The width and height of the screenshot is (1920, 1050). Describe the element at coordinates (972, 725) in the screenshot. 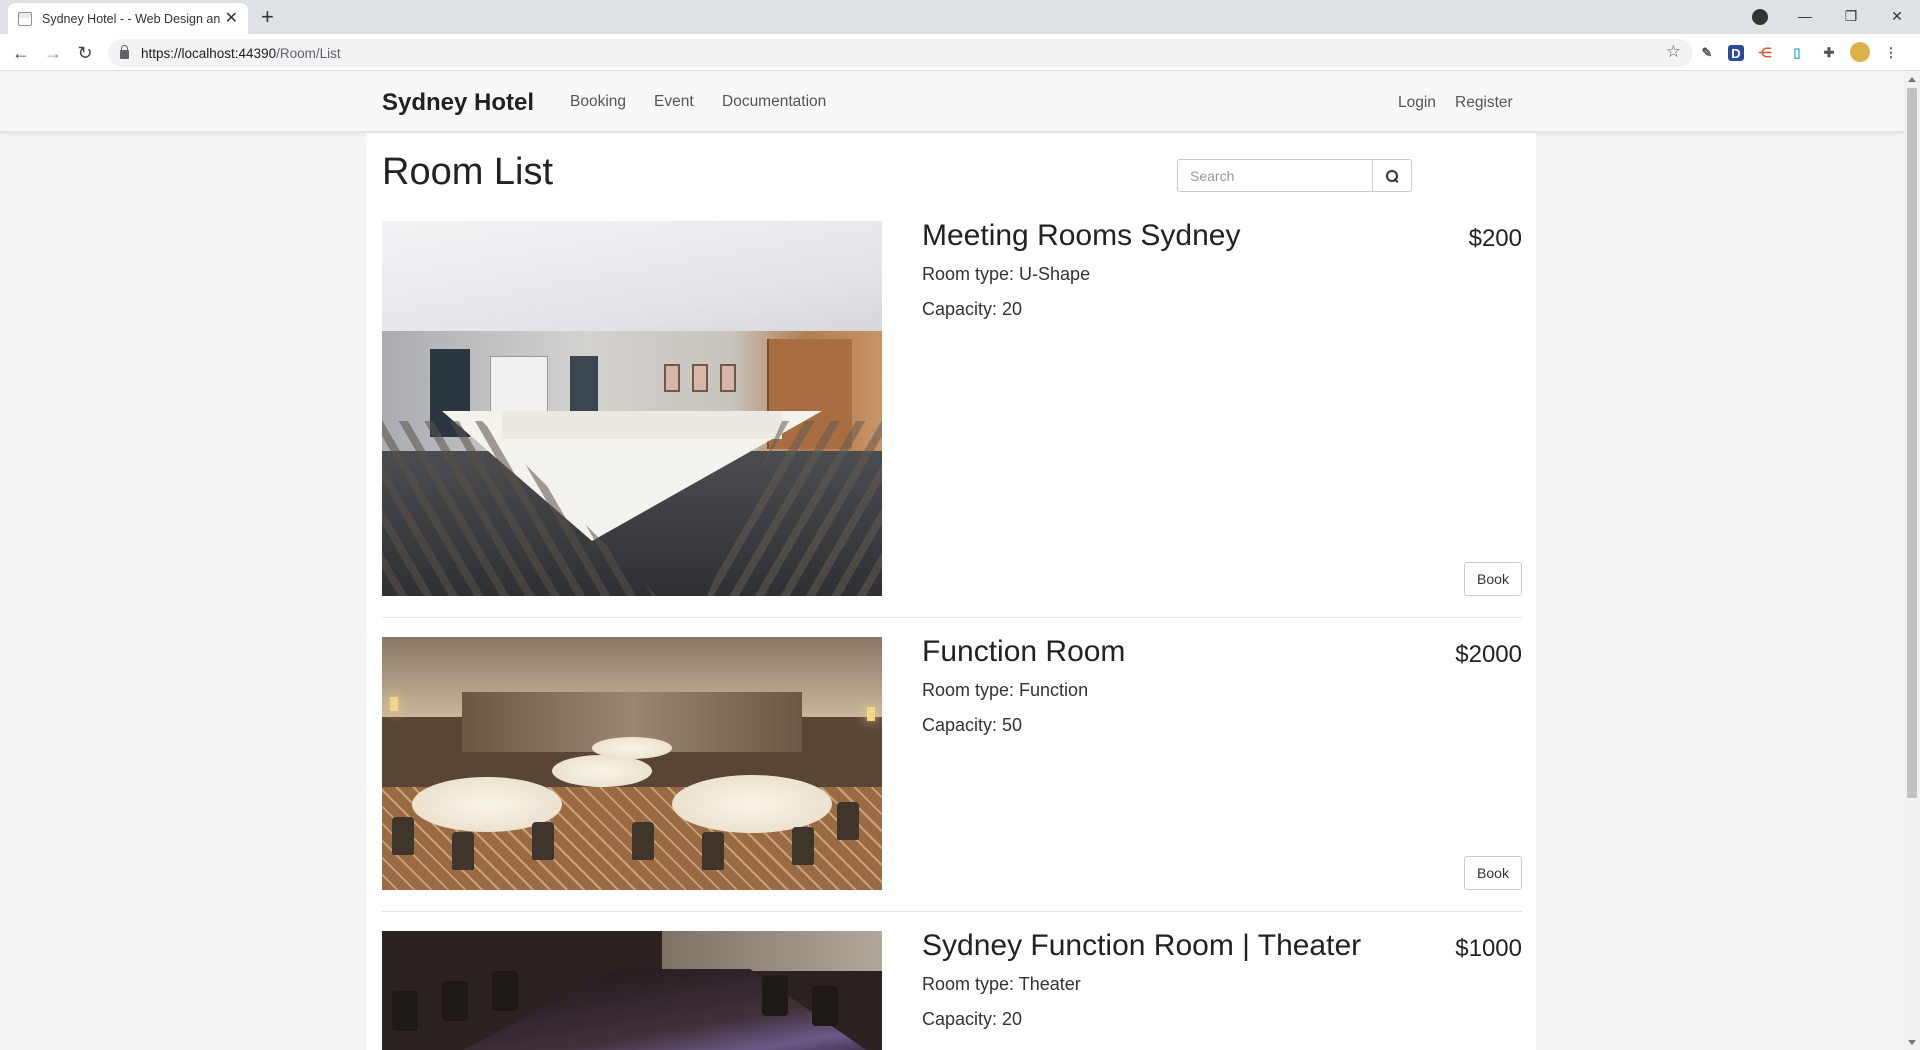

I see `room-capacity: Capacity: 50` at that location.